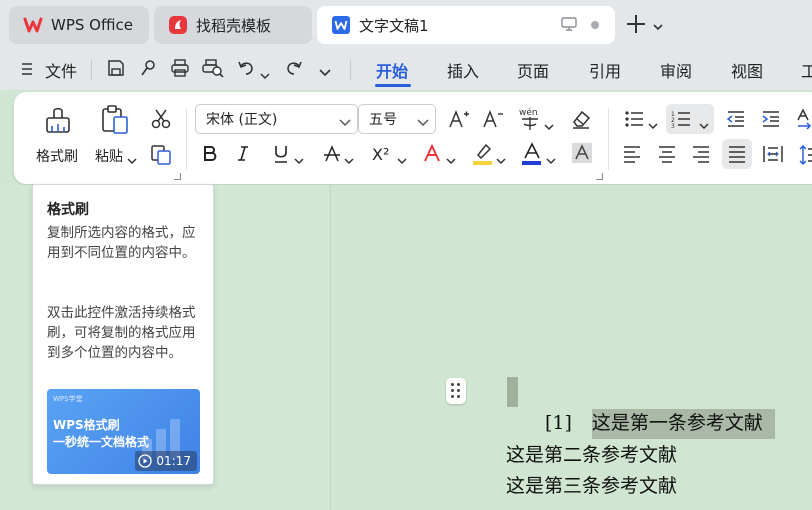  I want to click on justify-button, so click(737, 154).